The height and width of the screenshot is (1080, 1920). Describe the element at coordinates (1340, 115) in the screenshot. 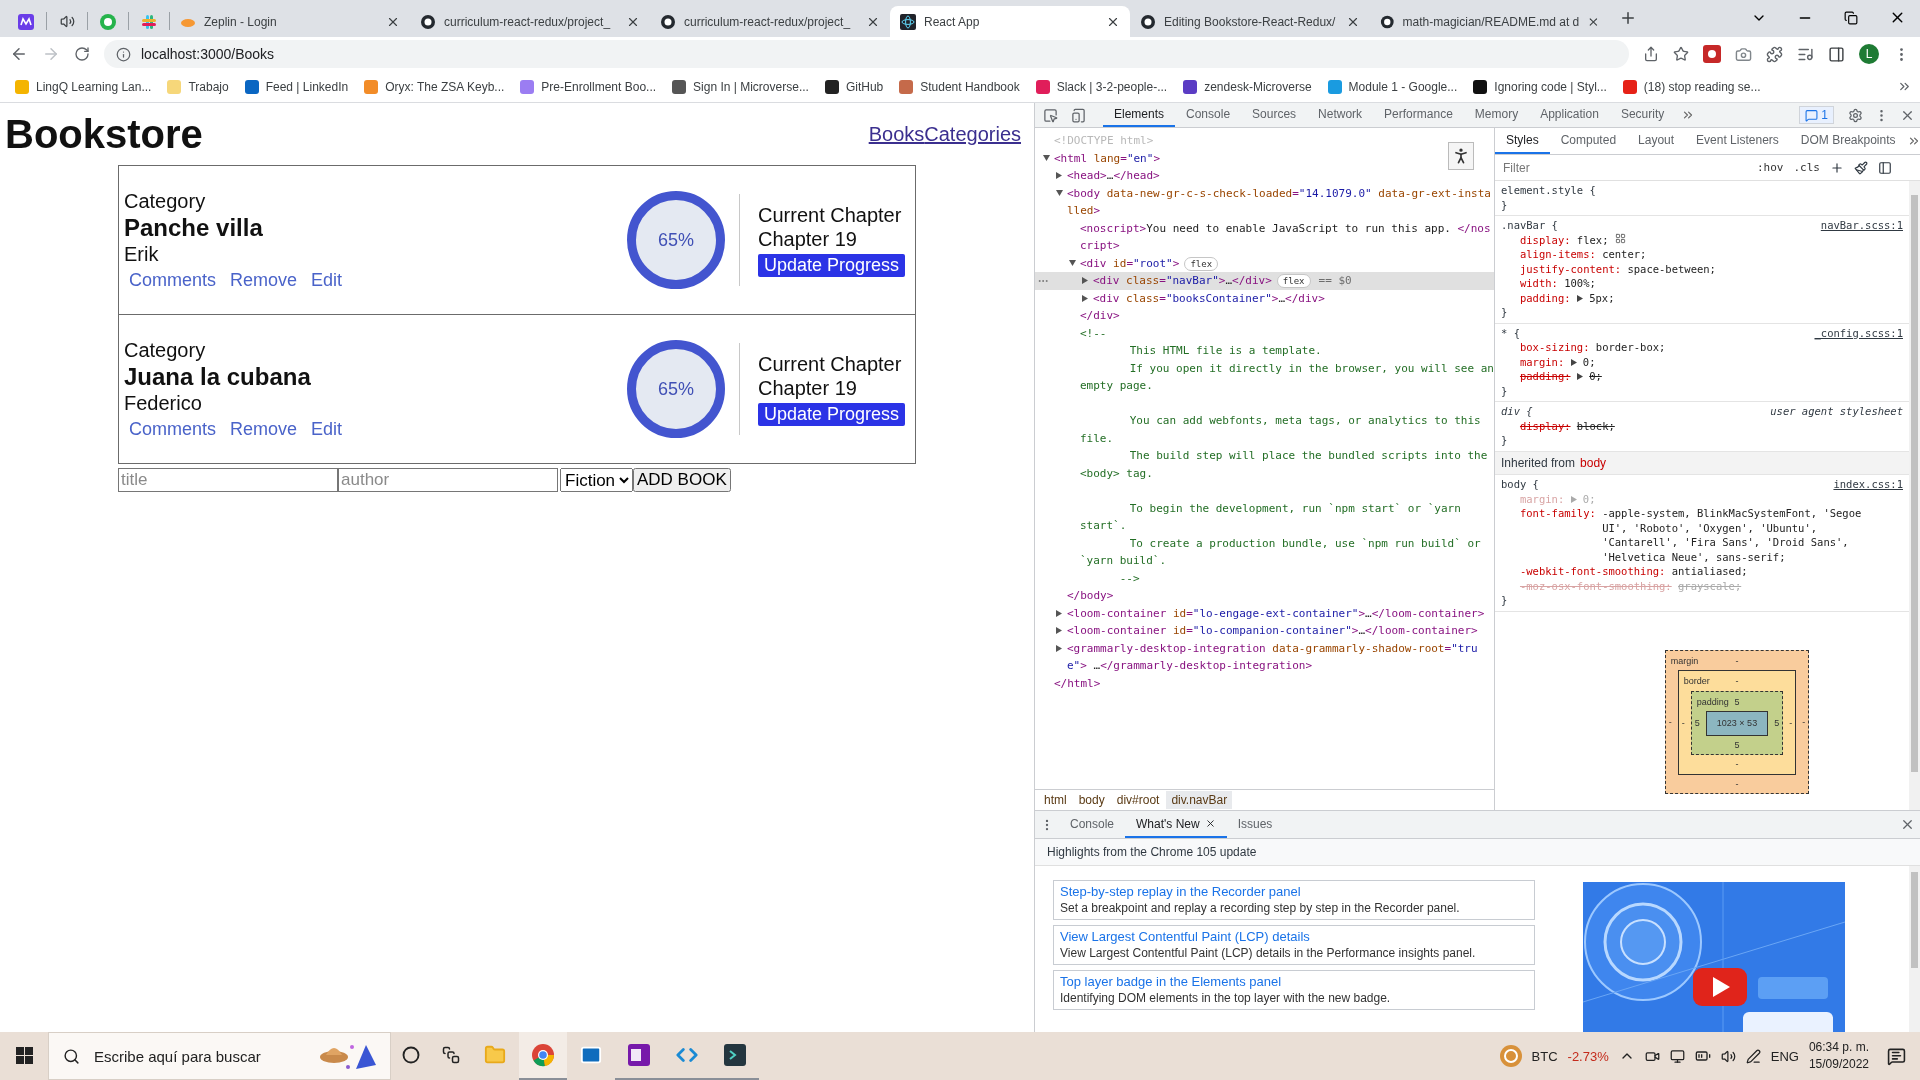

I see `devtools-tab: Network` at that location.